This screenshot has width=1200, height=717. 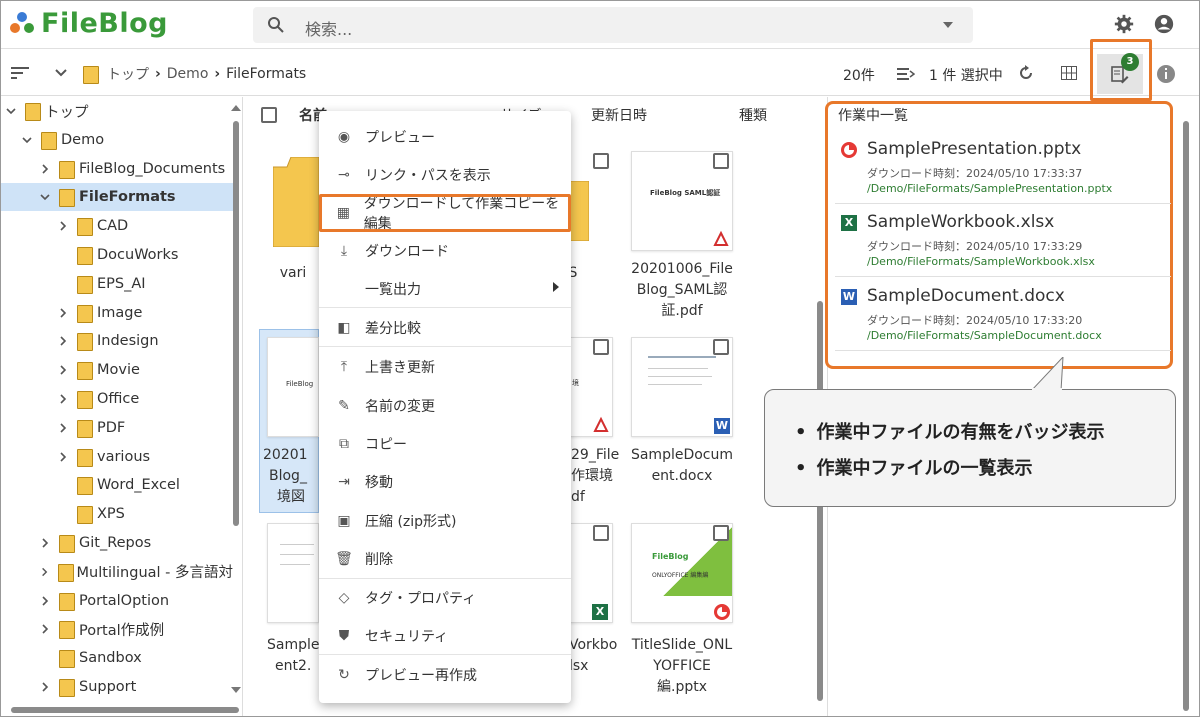 I want to click on callout-line-1: • 作業中ファイルの有無をバッジ表示, so click(x=950, y=432).